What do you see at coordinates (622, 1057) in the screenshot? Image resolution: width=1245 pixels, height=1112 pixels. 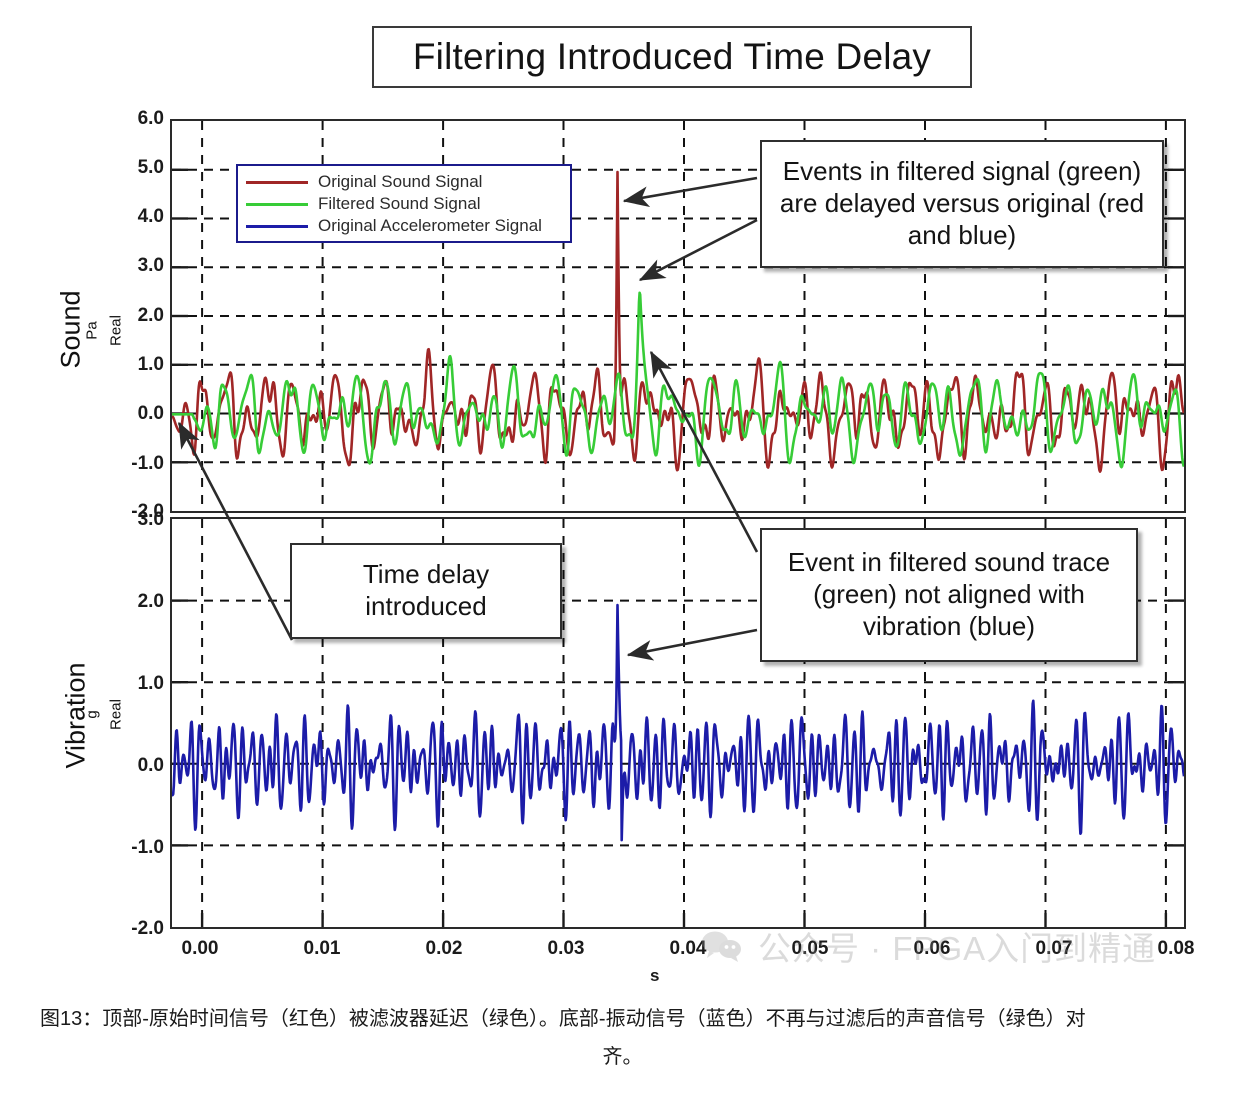 I see `caption-line-2: 齐。` at bounding box center [622, 1057].